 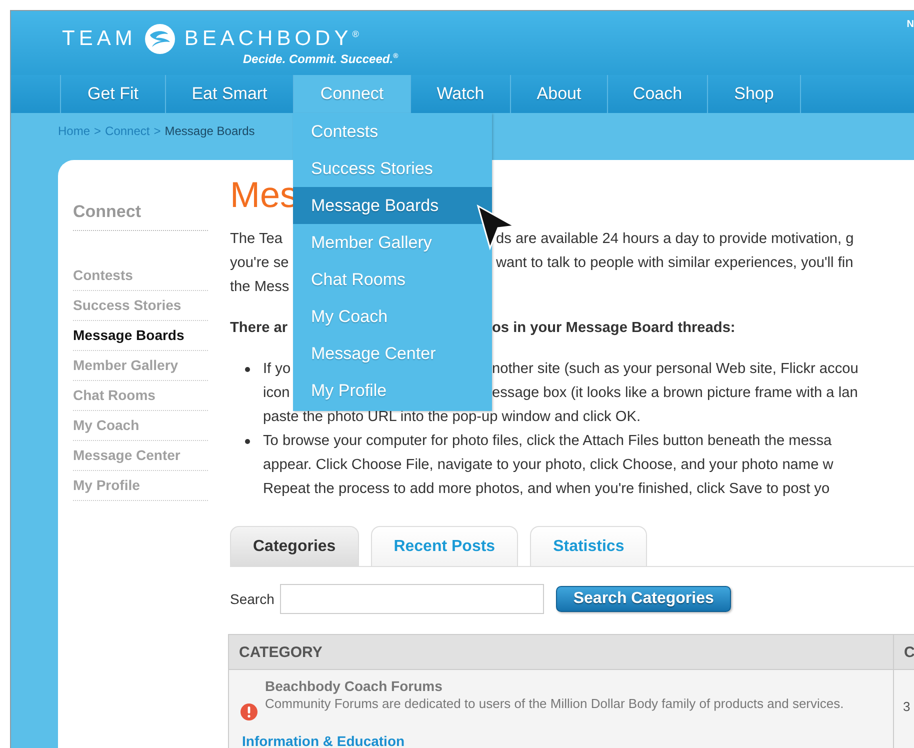 I want to click on section-heading: There ar, so click(x=259, y=328).